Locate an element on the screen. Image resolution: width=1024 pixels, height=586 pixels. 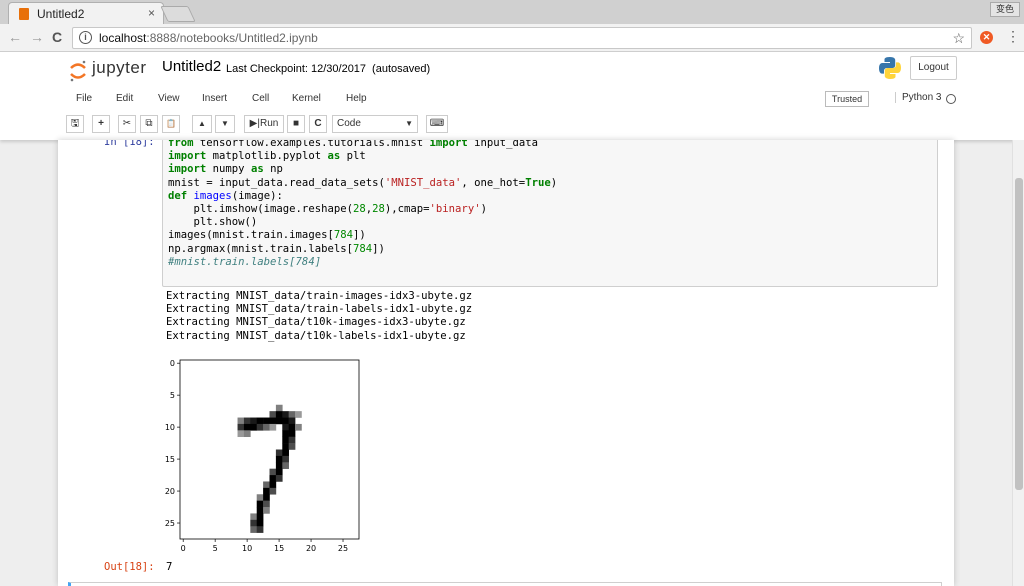
menu-insert: Insert is located at coordinates (214, 98).